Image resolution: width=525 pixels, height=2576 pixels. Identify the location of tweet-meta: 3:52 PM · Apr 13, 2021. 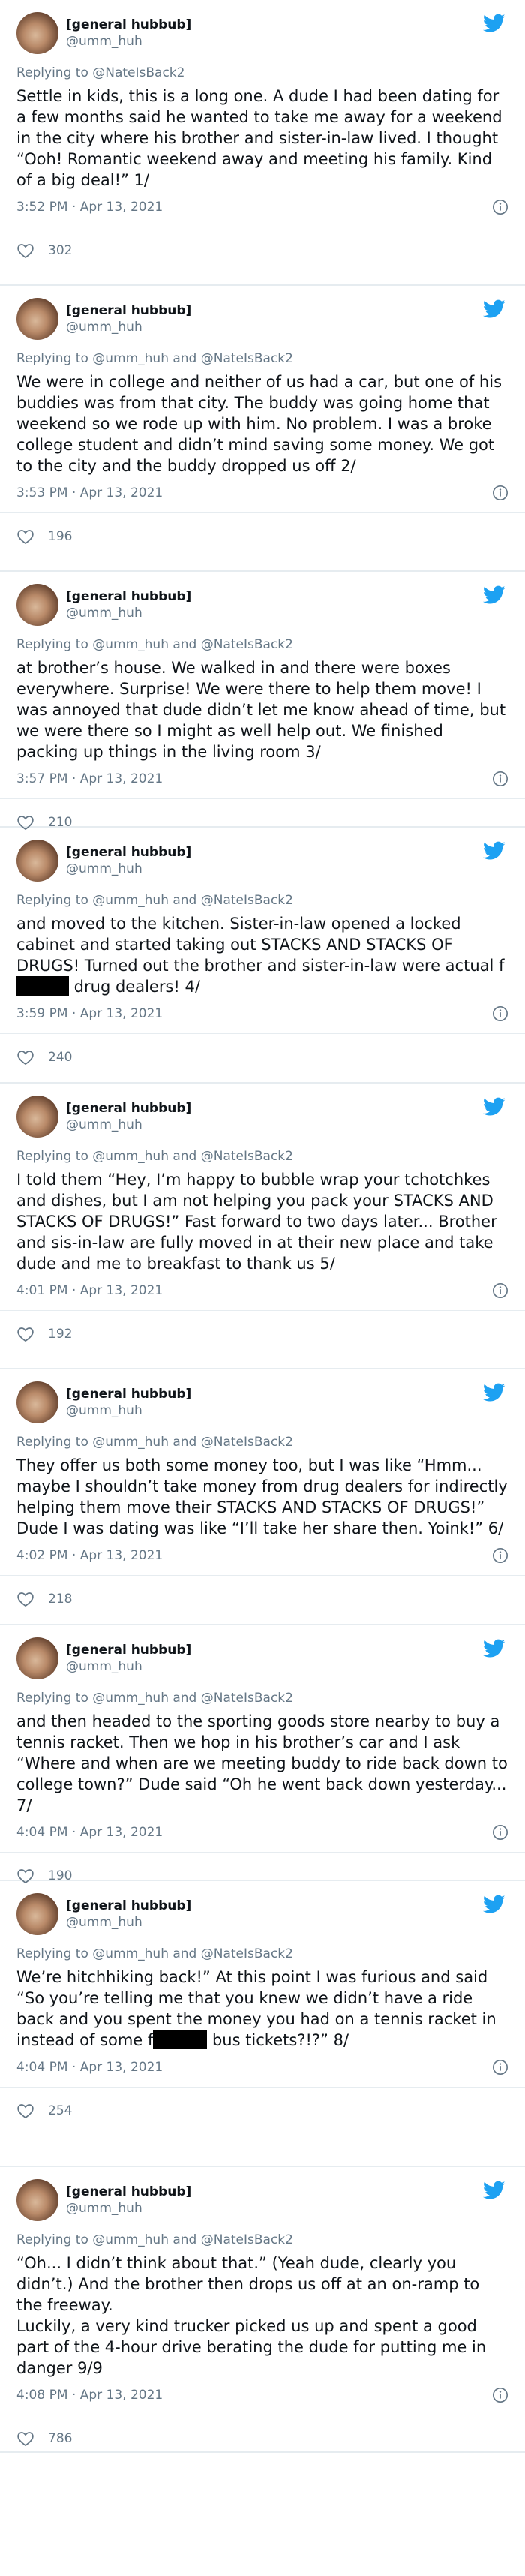
(262, 207).